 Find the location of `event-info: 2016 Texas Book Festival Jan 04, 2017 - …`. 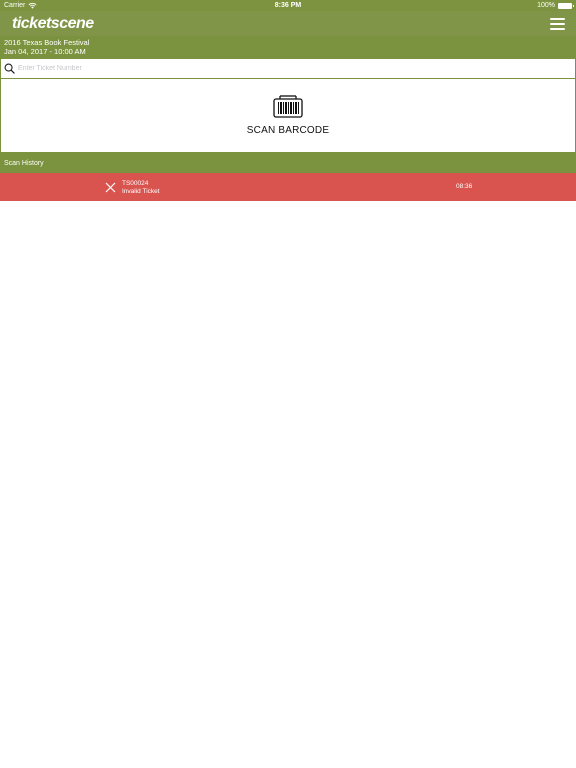

event-info: 2016 Texas Book Festival Jan 04, 2017 - … is located at coordinates (288, 47).